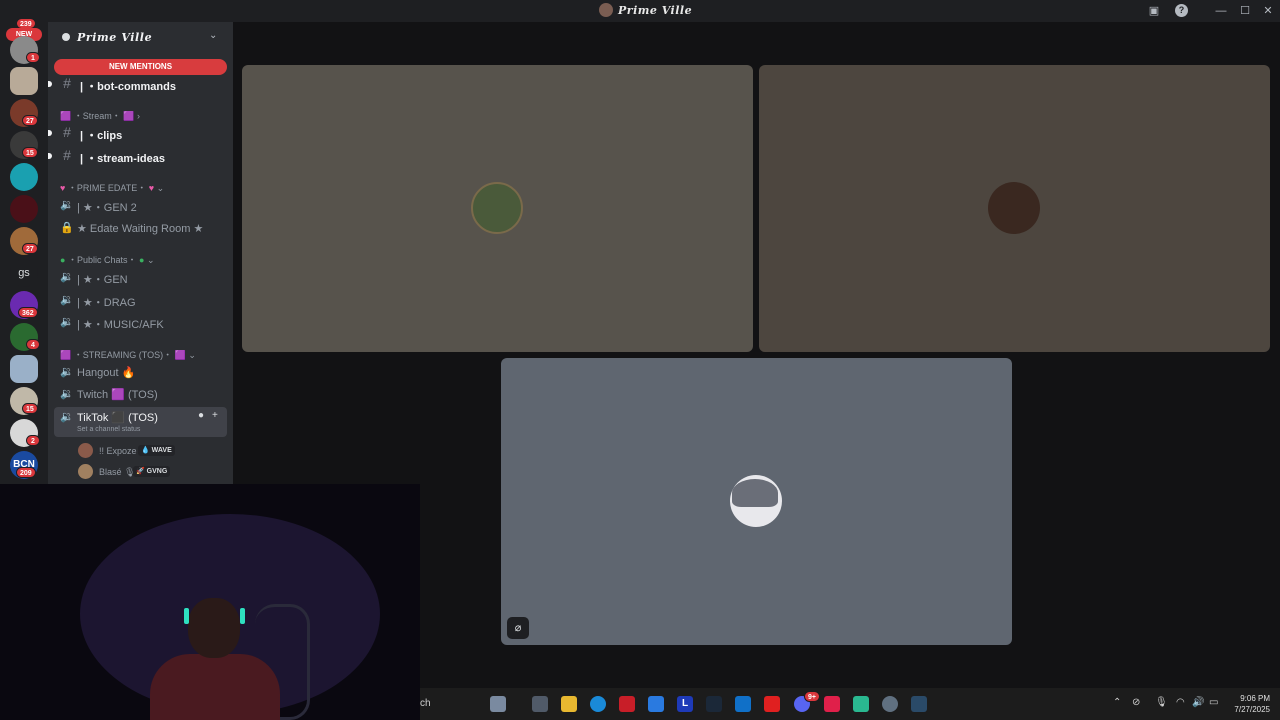  Describe the element at coordinates (137, 133) in the screenshot. I see `channel-clips: # | ・clips` at that location.